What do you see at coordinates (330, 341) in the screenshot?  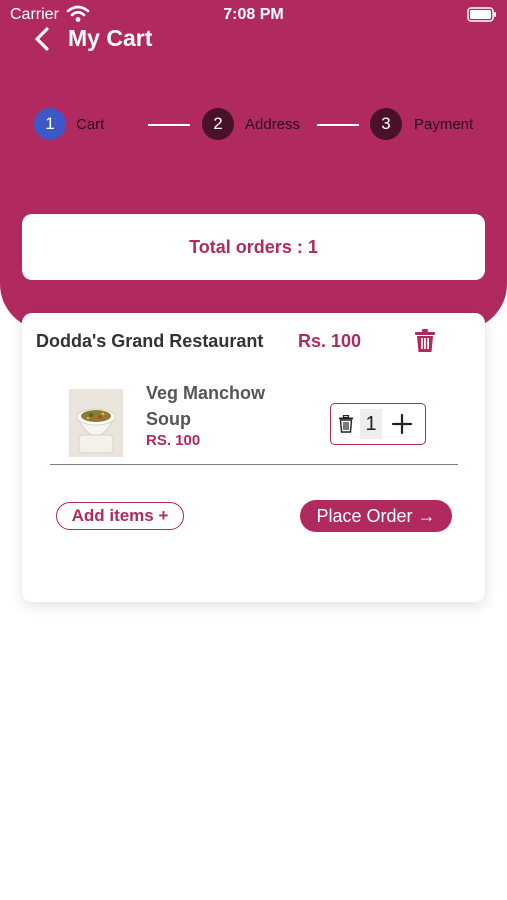 I see `restaurant-total-price: Rs. 100` at bounding box center [330, 341].